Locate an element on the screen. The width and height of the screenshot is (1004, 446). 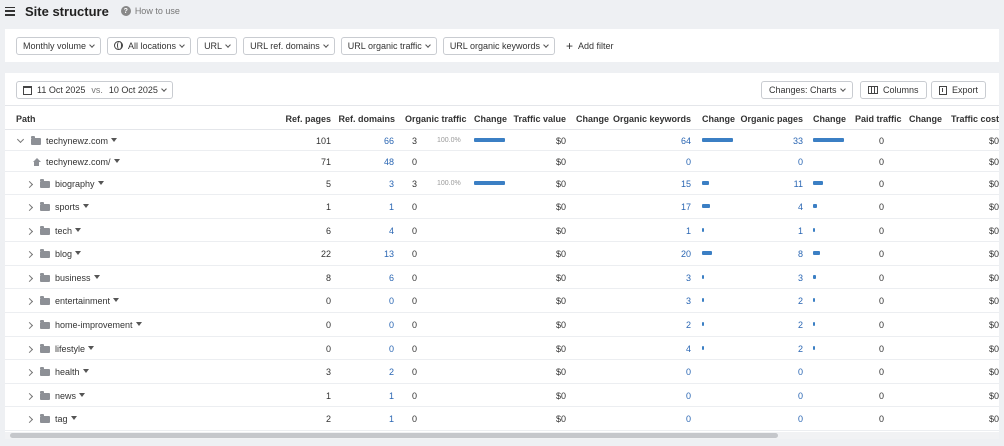
export-button: Export is located at coordinates (959, 90).